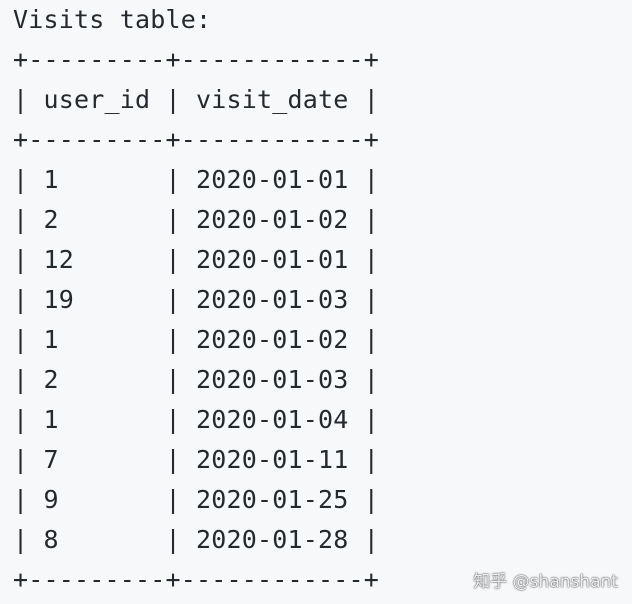 The height and width of the screenshot is (604, 632). I want to click on table-row: | 1 | 2020-01-02 |, so click(196, 339).